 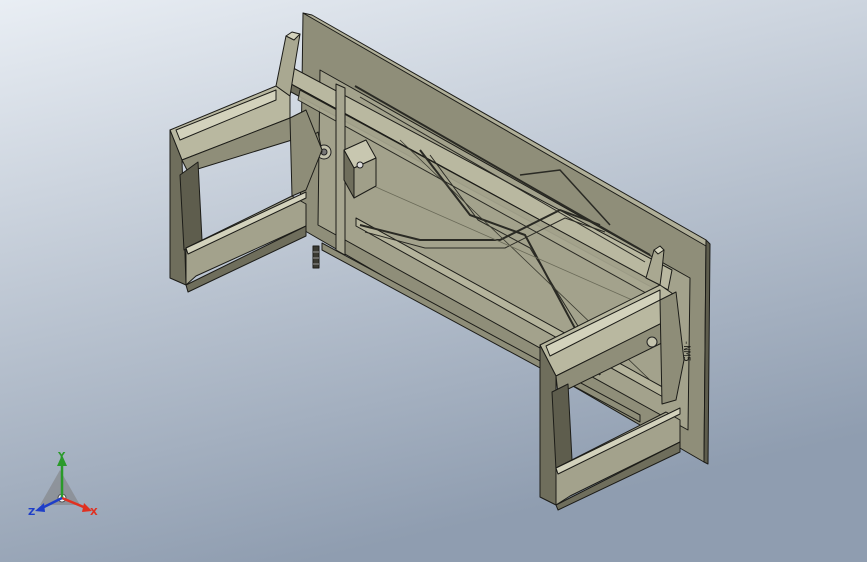 I want to click on plate-marking: -NM5, so click(x=686, y=351).